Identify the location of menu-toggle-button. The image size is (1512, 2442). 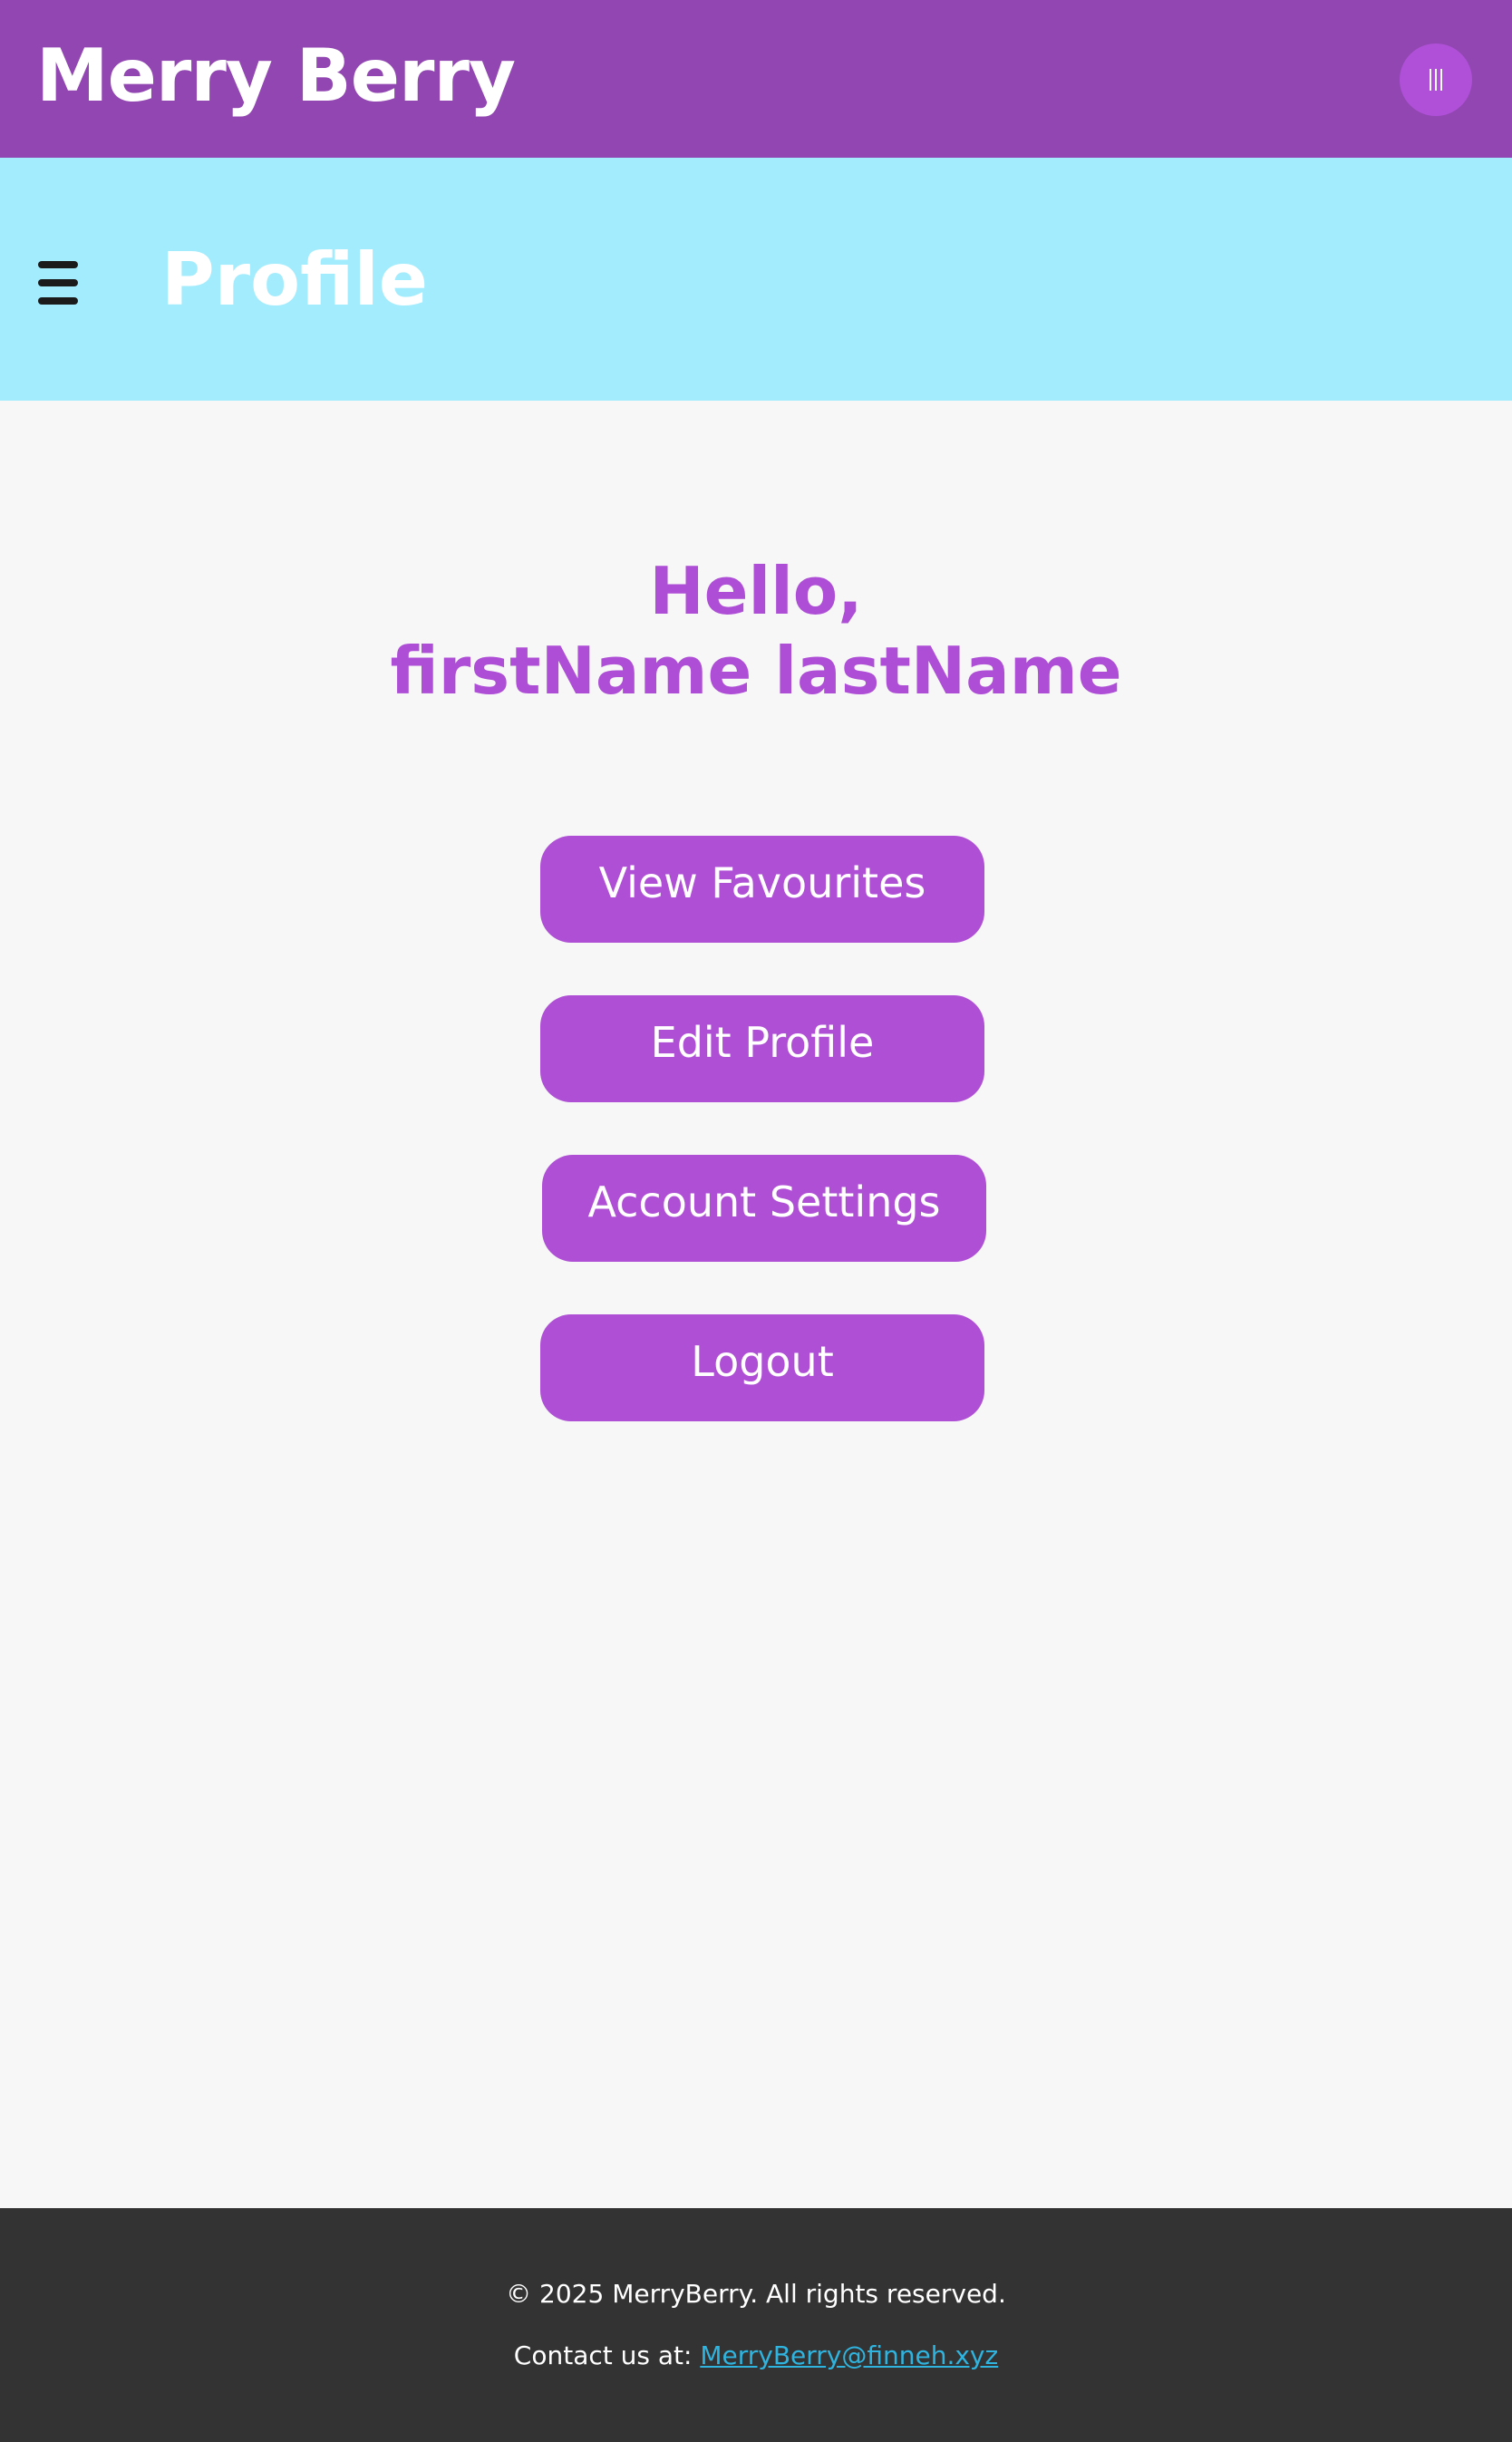
(1436, 80).